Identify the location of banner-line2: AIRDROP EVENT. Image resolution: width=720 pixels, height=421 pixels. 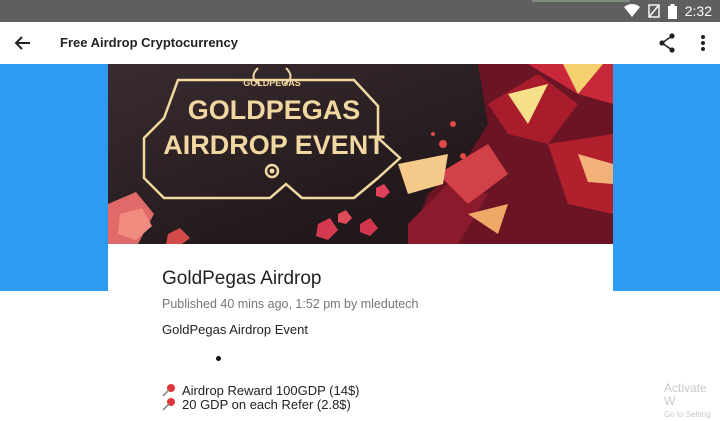
(274, 145).